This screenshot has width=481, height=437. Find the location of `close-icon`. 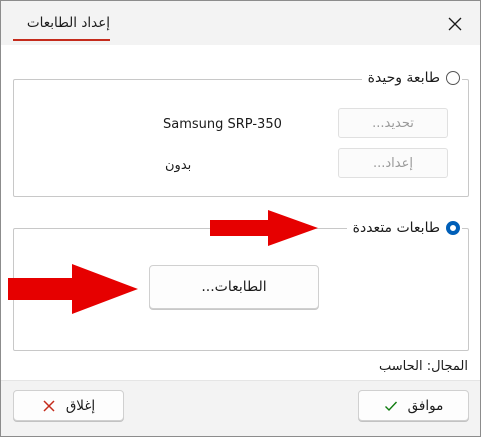

close-icon is located at coordinates (455, 24).